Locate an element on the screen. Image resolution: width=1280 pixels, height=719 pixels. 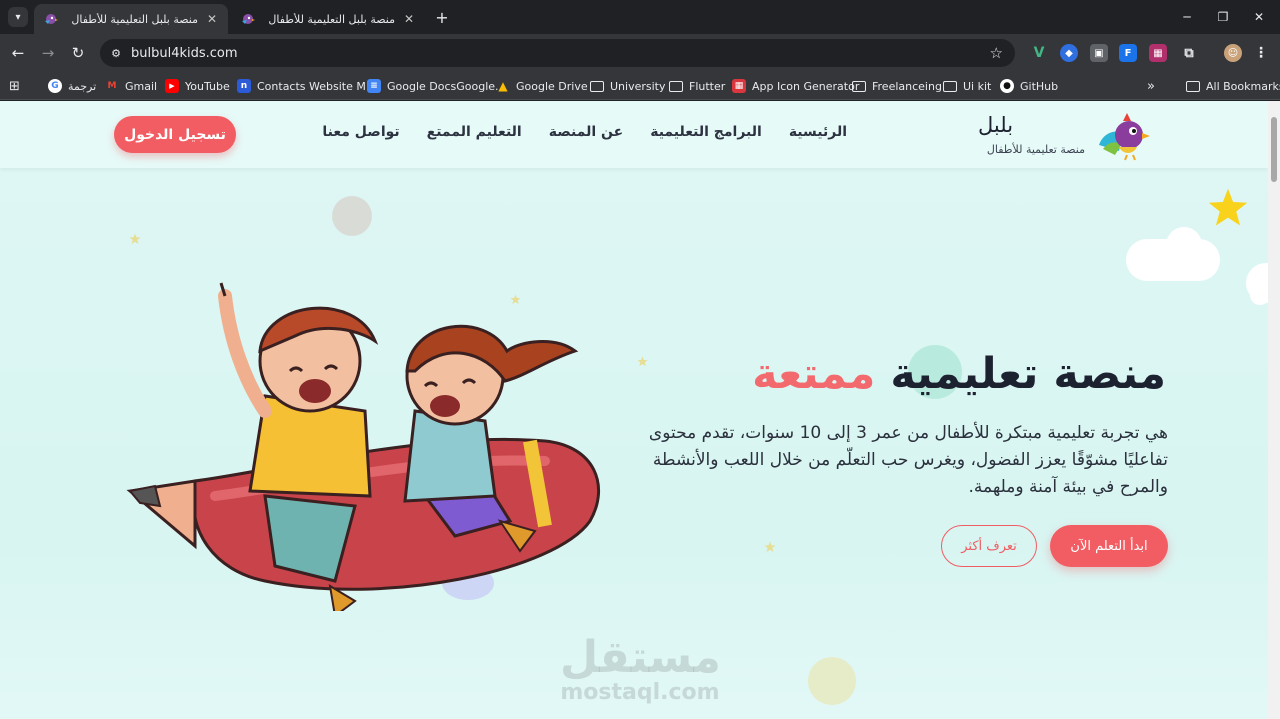
login-button: تسجيل الدخول is located at coordinates (175, 134).